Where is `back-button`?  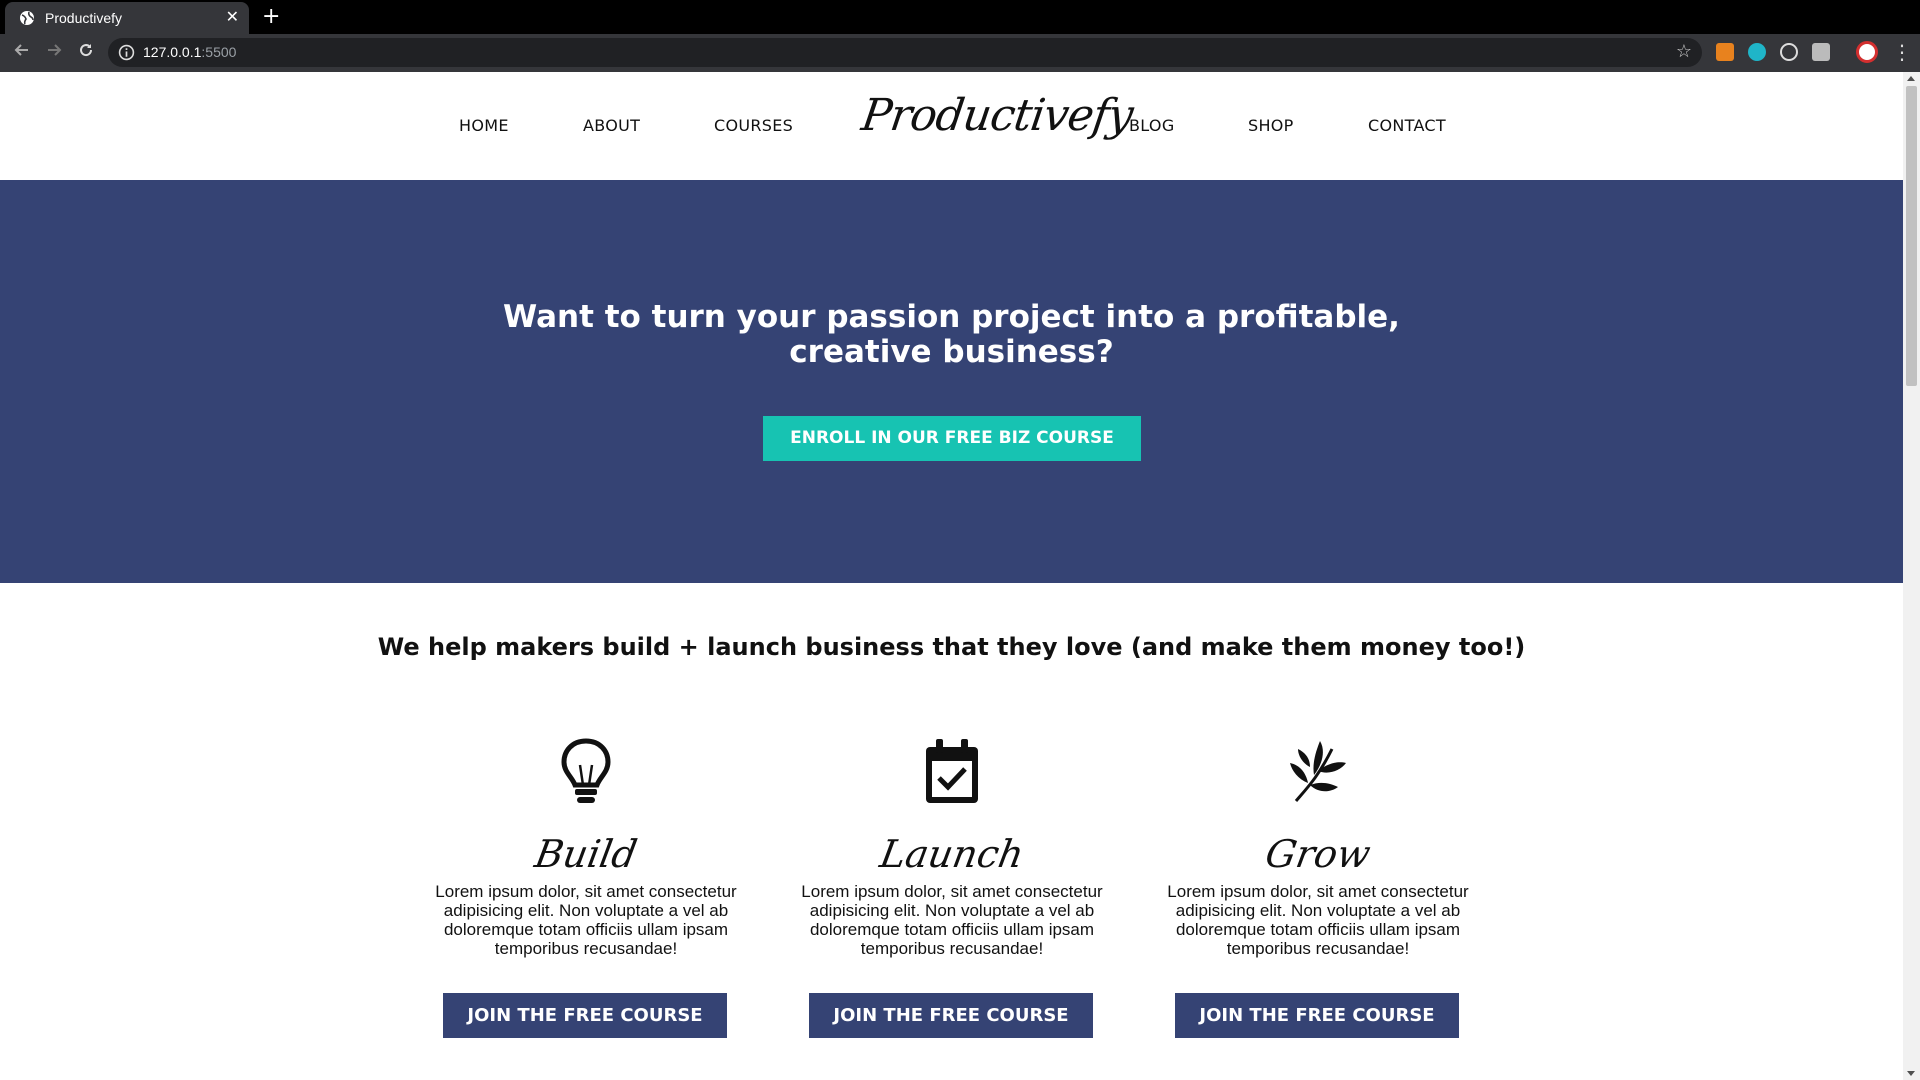
back-button is located at coordinates (22, 53).